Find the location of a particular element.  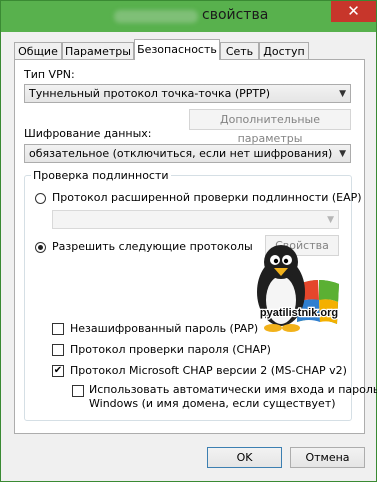

watermark-text: pyatilistnik.org is located at coordinates (299, 313).